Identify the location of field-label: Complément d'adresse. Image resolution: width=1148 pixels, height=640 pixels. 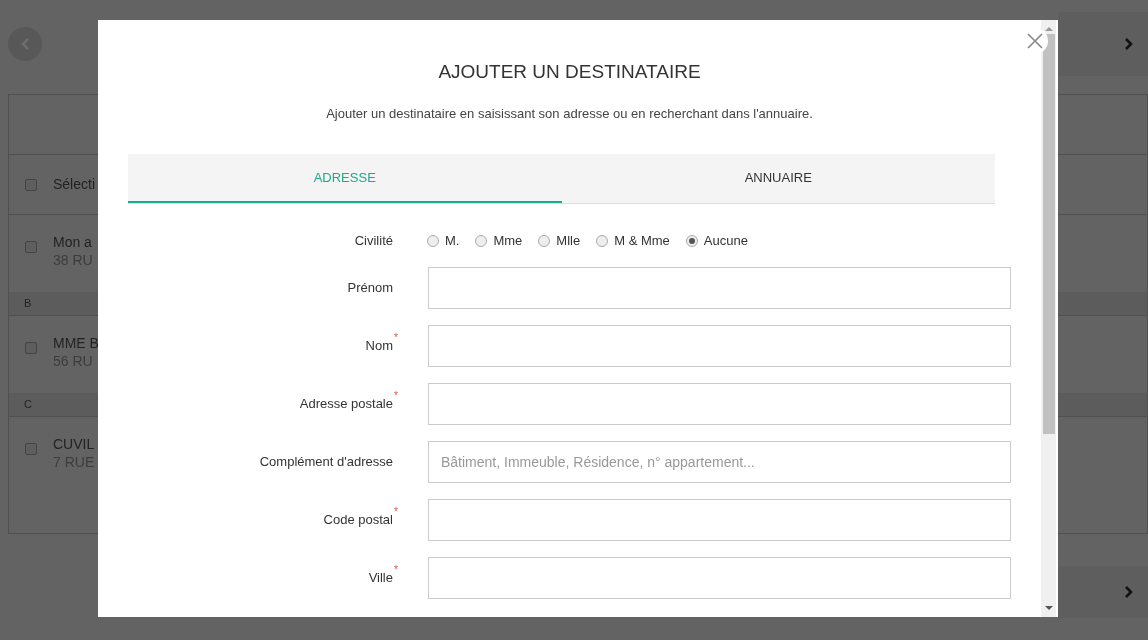
(325, 462).